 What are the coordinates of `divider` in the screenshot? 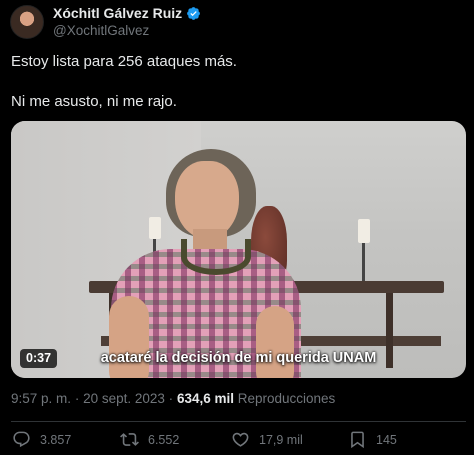 It's located at (238, 421).